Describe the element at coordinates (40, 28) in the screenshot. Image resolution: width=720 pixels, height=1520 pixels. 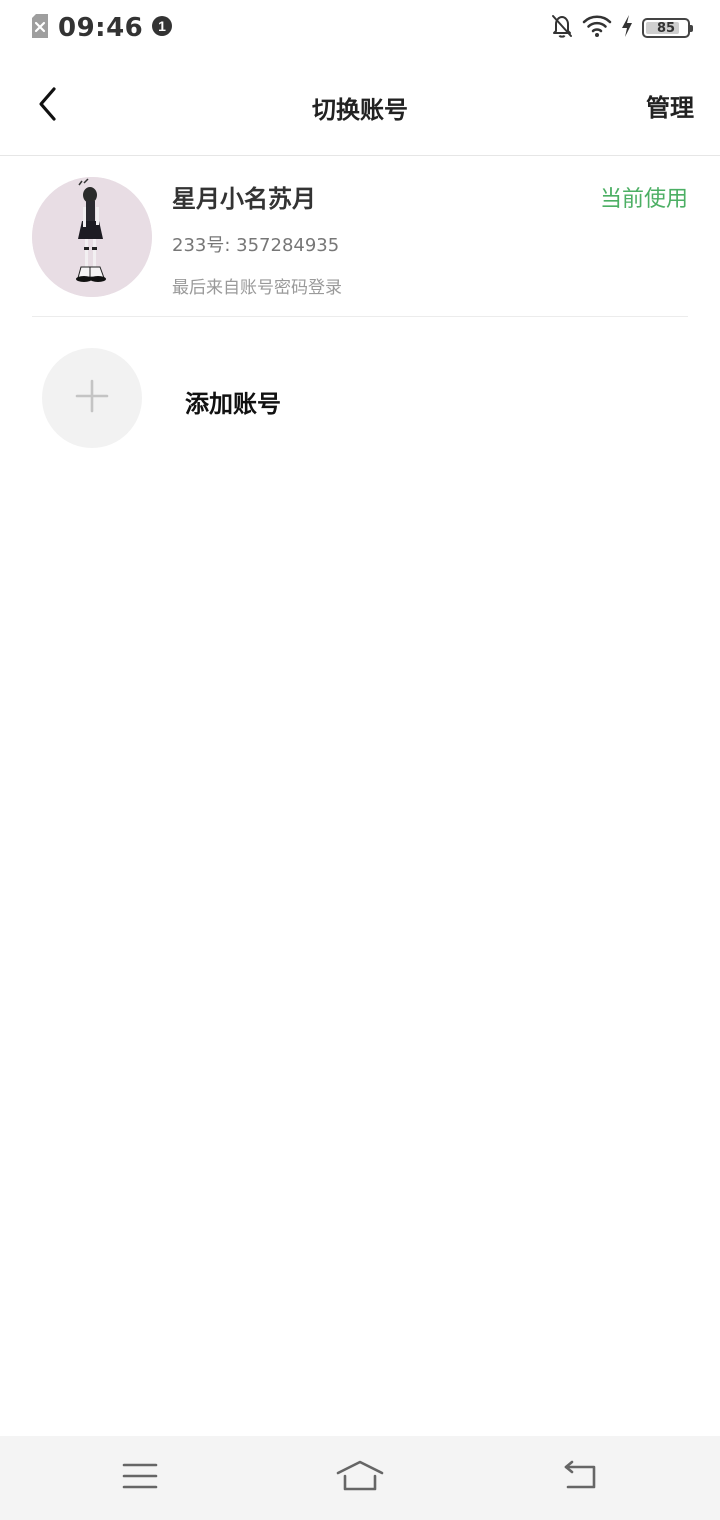
I see `sim-error-icon` at that location.